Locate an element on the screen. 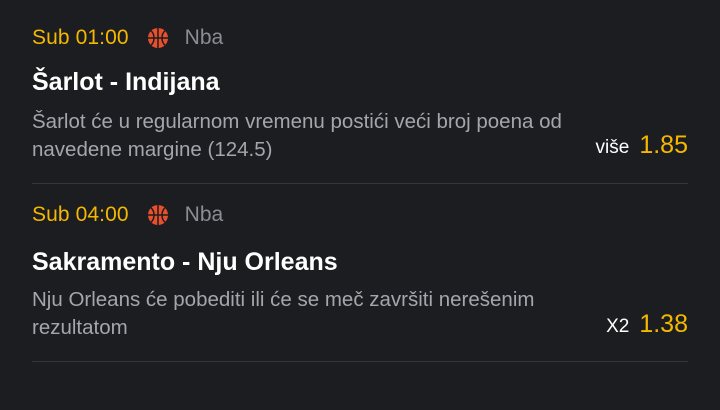 This screenshot has height=410, width=720. odd-button: više 1.85 is located at coordinates (642, 145).